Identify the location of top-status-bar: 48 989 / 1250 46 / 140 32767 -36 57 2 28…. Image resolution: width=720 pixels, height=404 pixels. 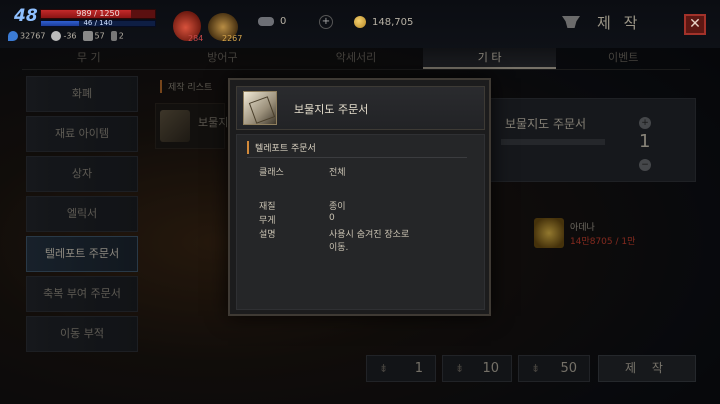
(360, 24).